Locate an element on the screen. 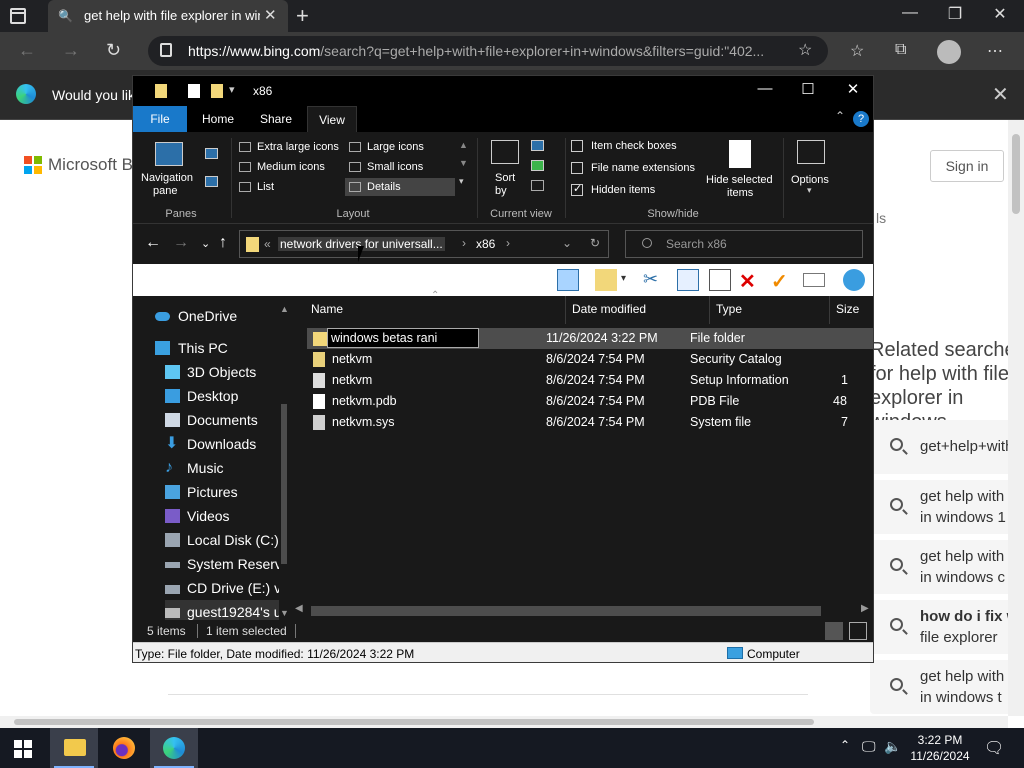  column-date-modified: Date modified is located at coordinates (609, 309).